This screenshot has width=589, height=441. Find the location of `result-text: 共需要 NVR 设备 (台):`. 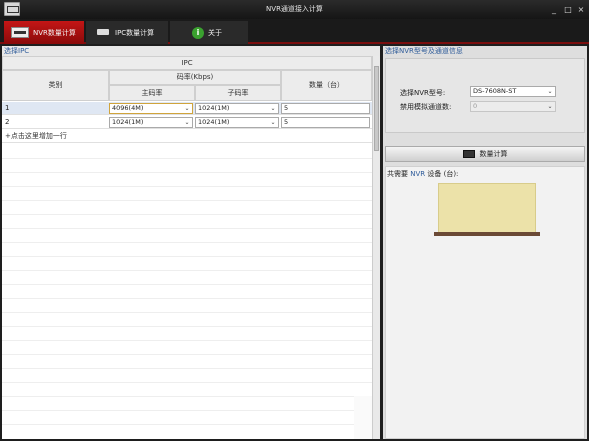

result-text: 共需要 NVR 设备 (台): is located at coordinates (422, 174).